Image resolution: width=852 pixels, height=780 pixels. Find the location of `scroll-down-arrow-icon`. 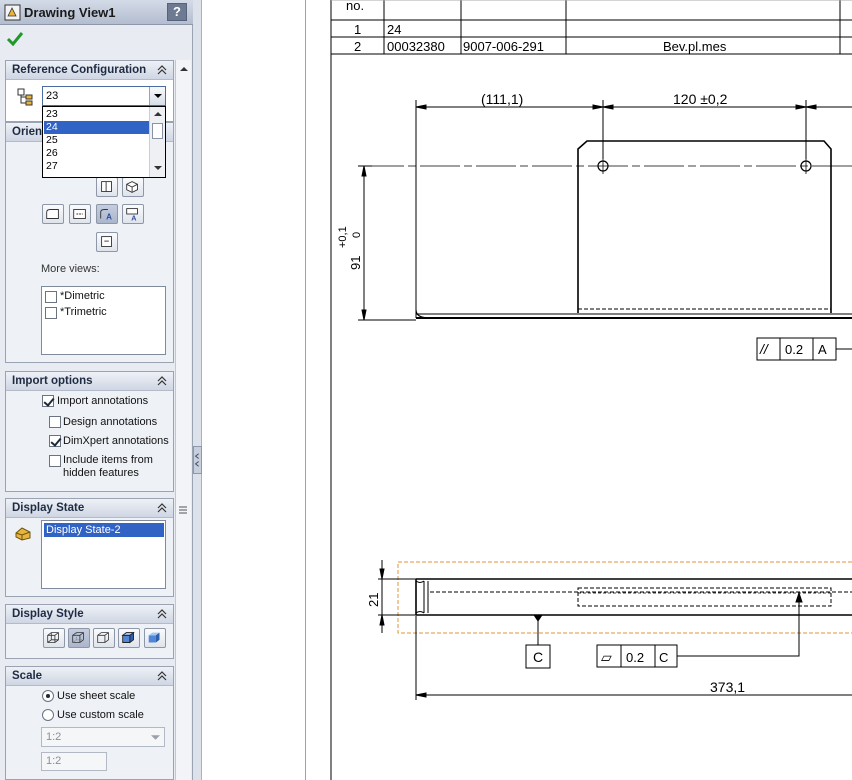

scroll-down-arrow-icon is located at coordinates (158, 168).